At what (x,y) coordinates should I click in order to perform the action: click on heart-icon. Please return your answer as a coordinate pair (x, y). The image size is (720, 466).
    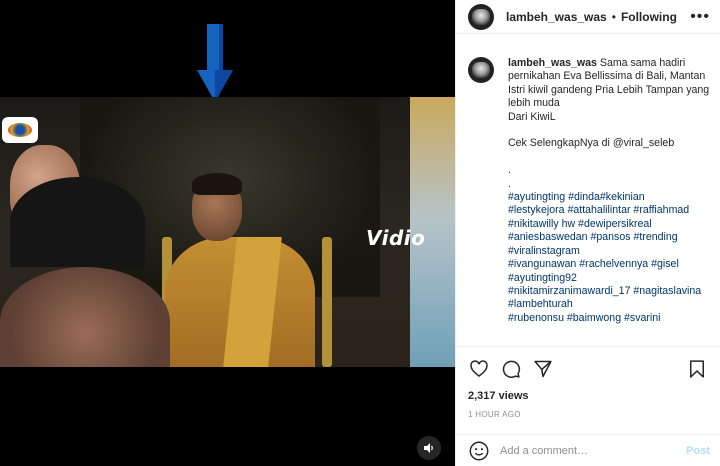
    Looking at the image, I should click on (479, 368).